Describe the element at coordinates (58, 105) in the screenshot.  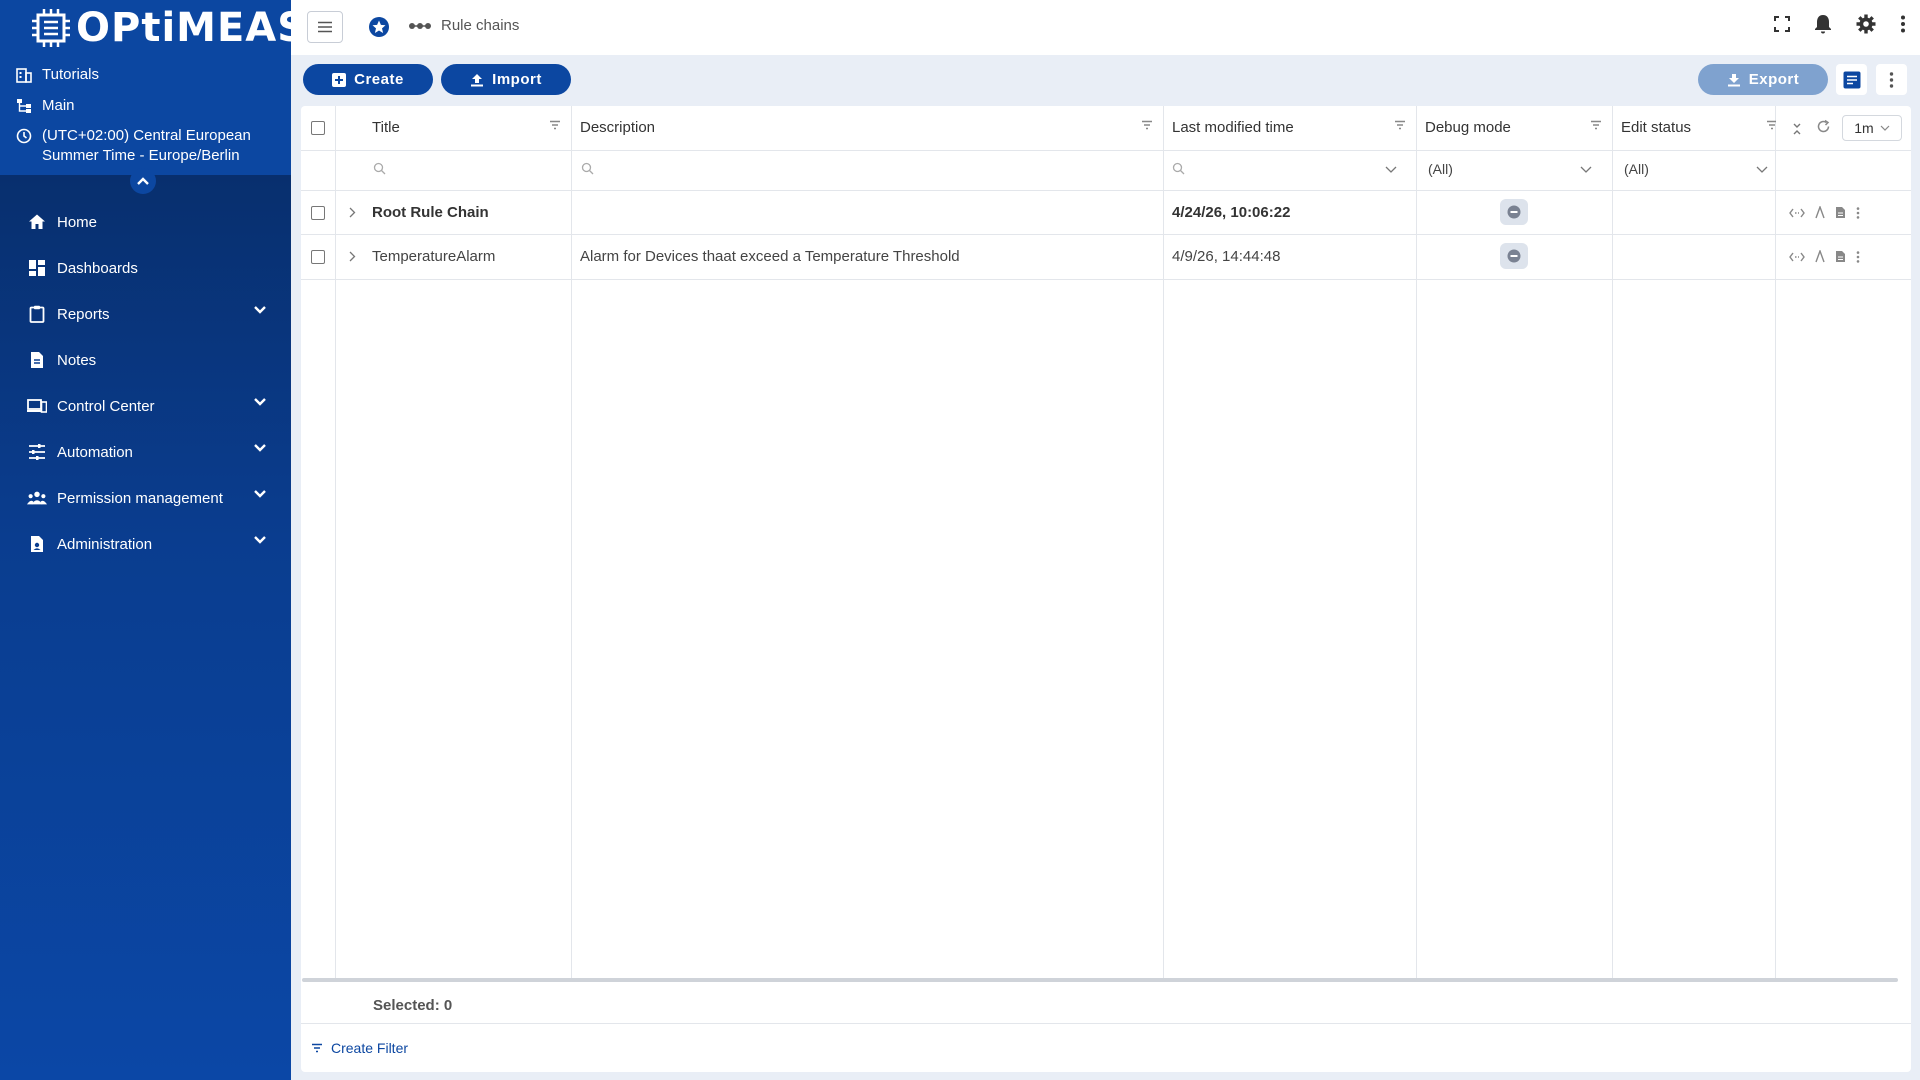
I see `main-label: Main` at that location.